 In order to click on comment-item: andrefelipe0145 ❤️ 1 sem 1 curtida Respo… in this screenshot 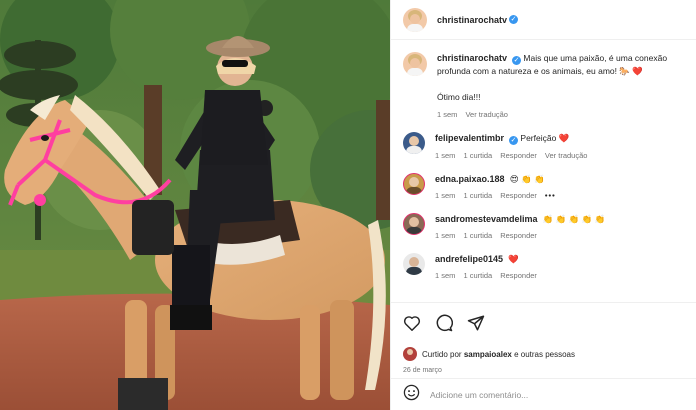, I will do `click(543, 266)`.